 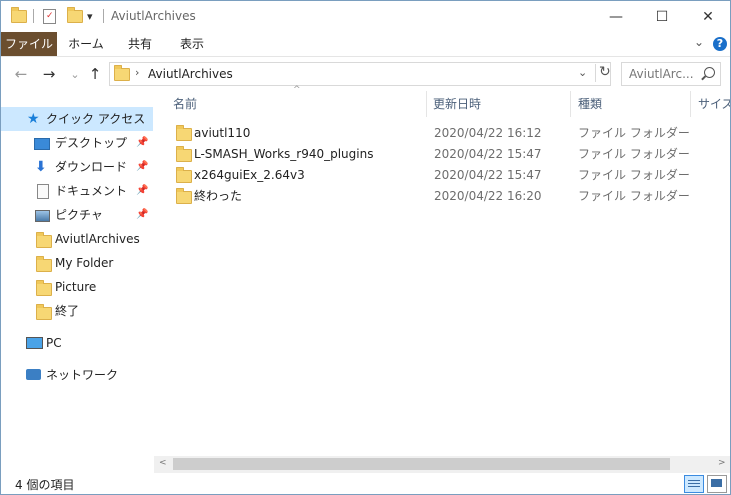 I want to click on properties-icon: ✓, so click(x=49, y=16).